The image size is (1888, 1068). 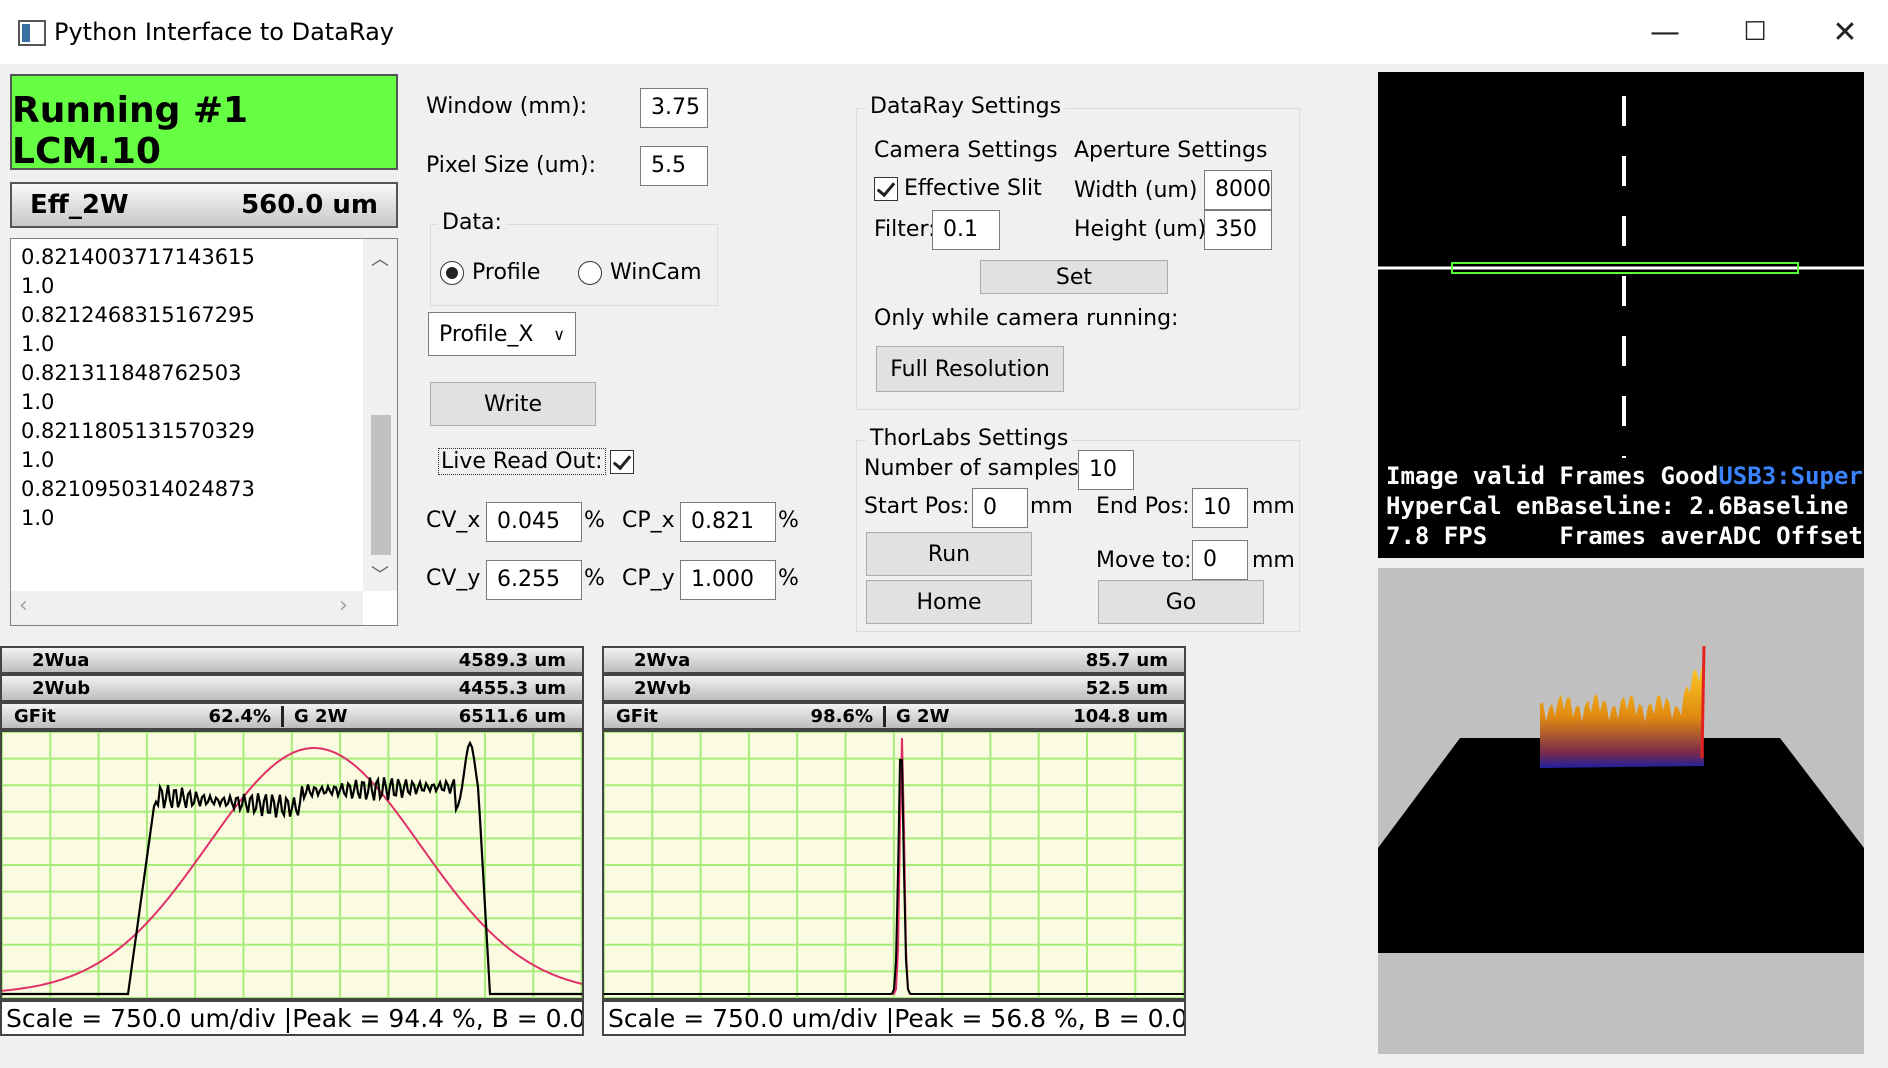 I want to click on live-read-out-label: Live Read Out:, so click(x=522, y=461).